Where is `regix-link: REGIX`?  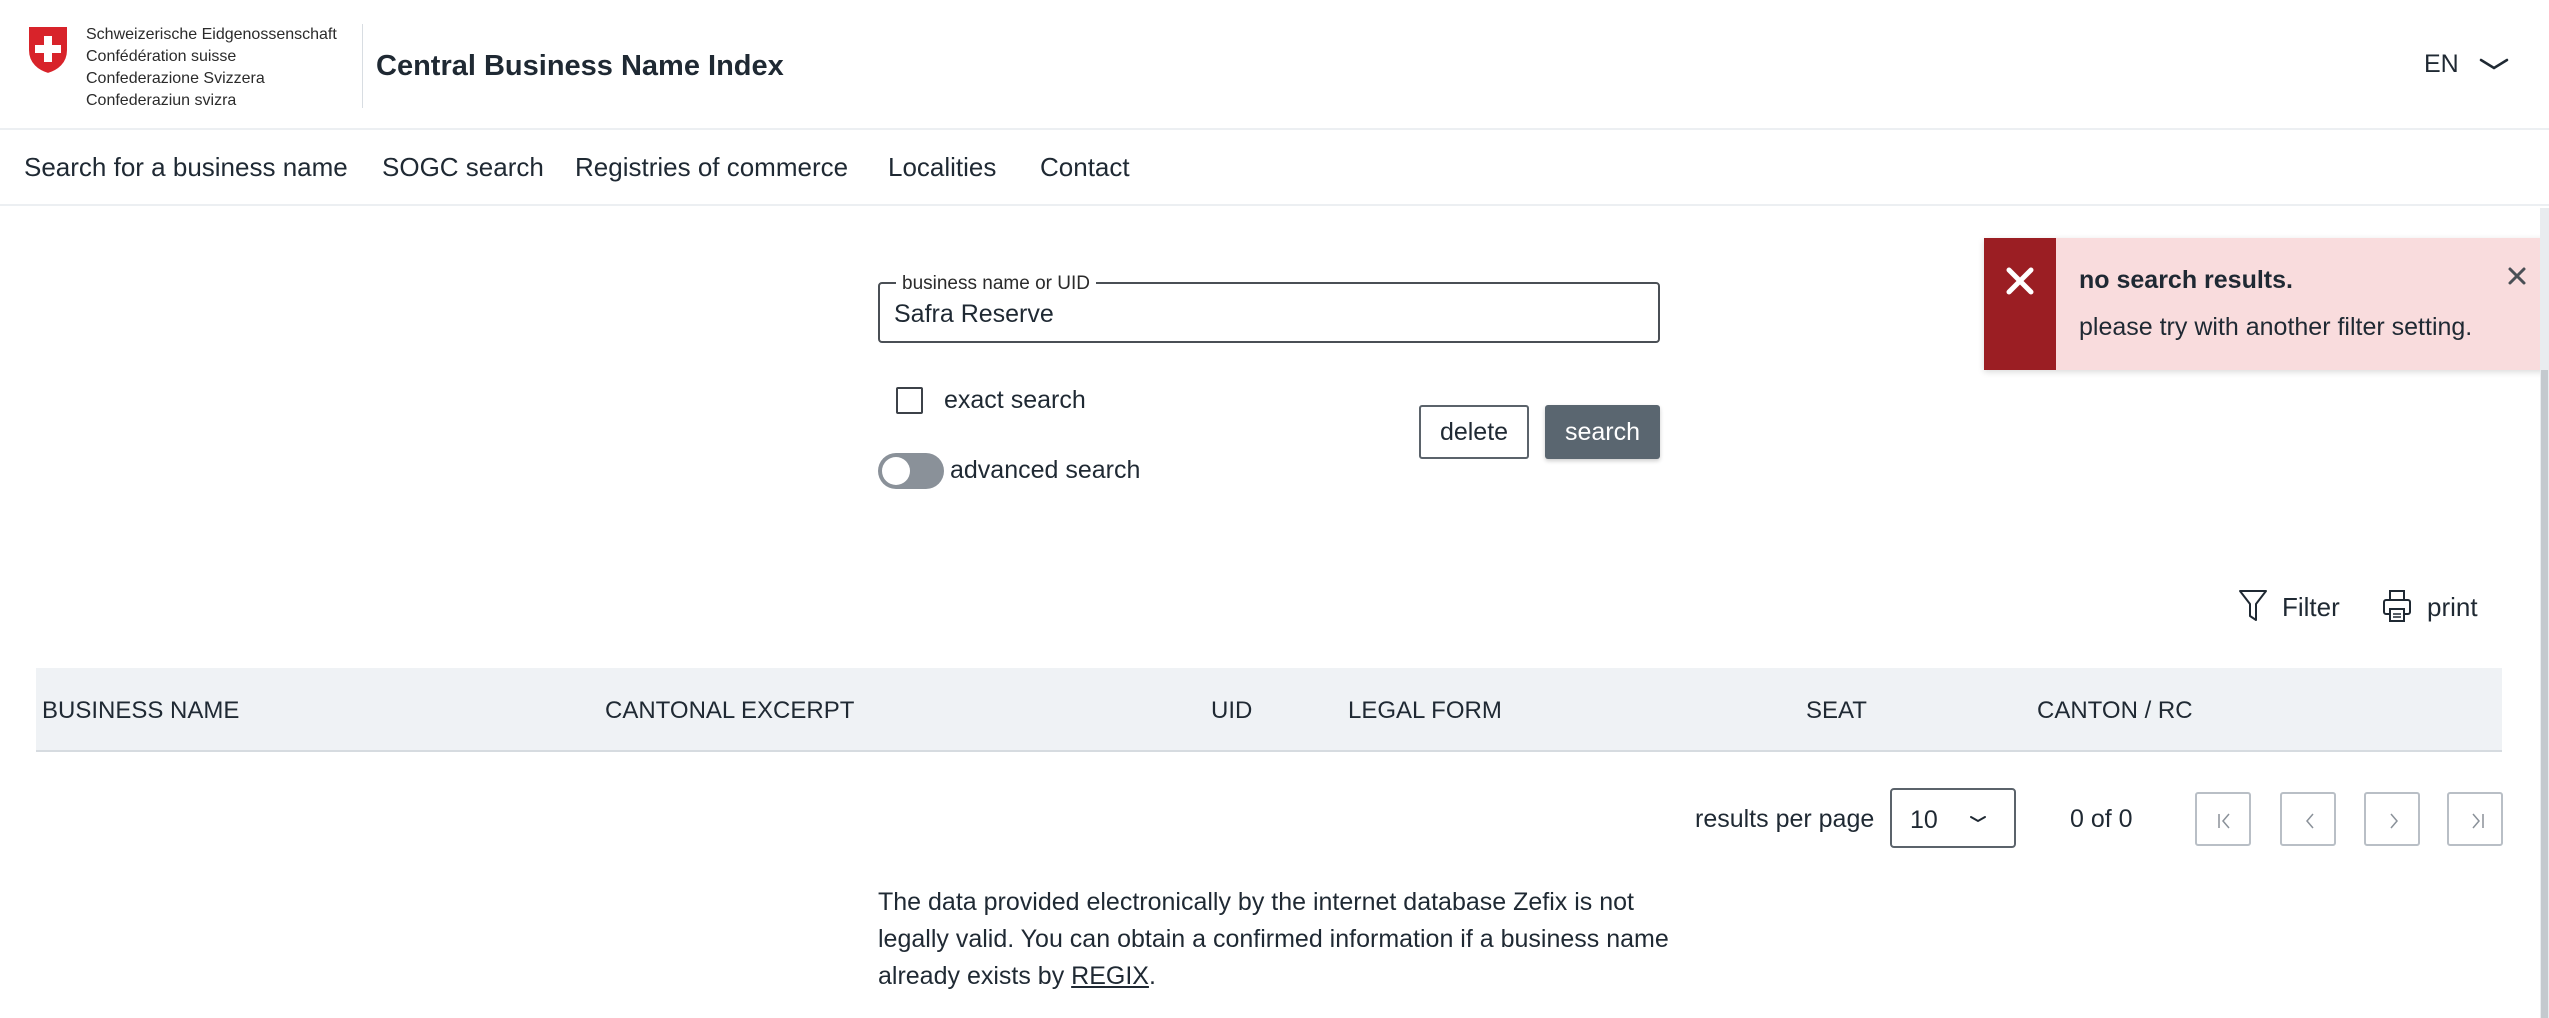 regix-link: REGIX is located at coordinates (1110, 976).